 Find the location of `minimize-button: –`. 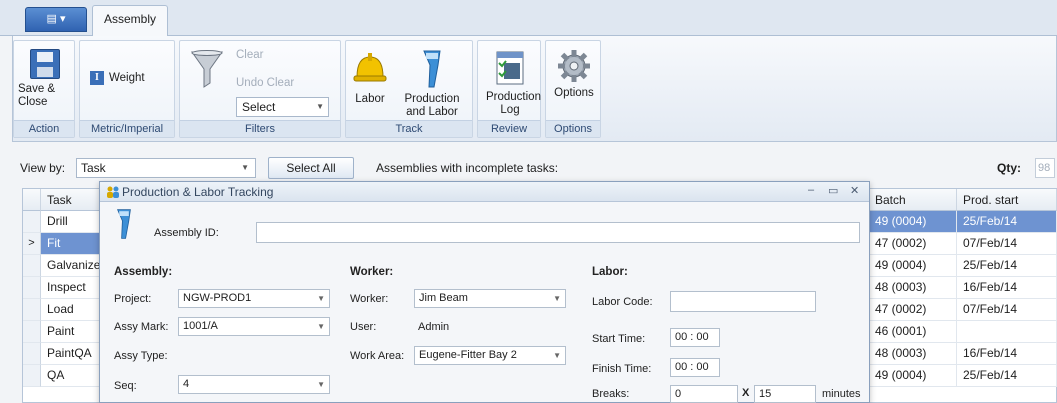

minimize-button: – is located at coordinates (811, 190).